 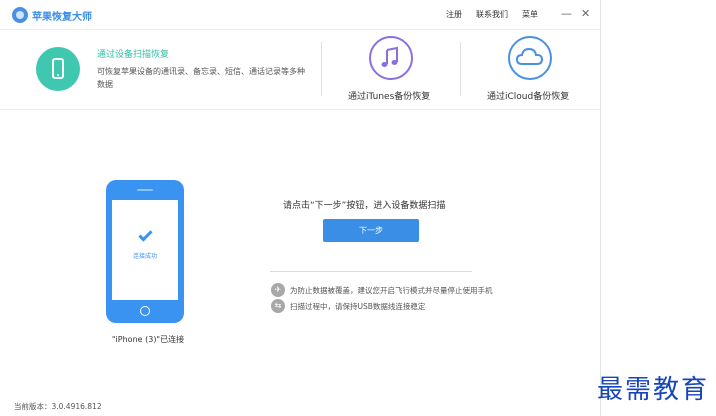 I want to click on minimize-button: —, so click(x=566, y=14).